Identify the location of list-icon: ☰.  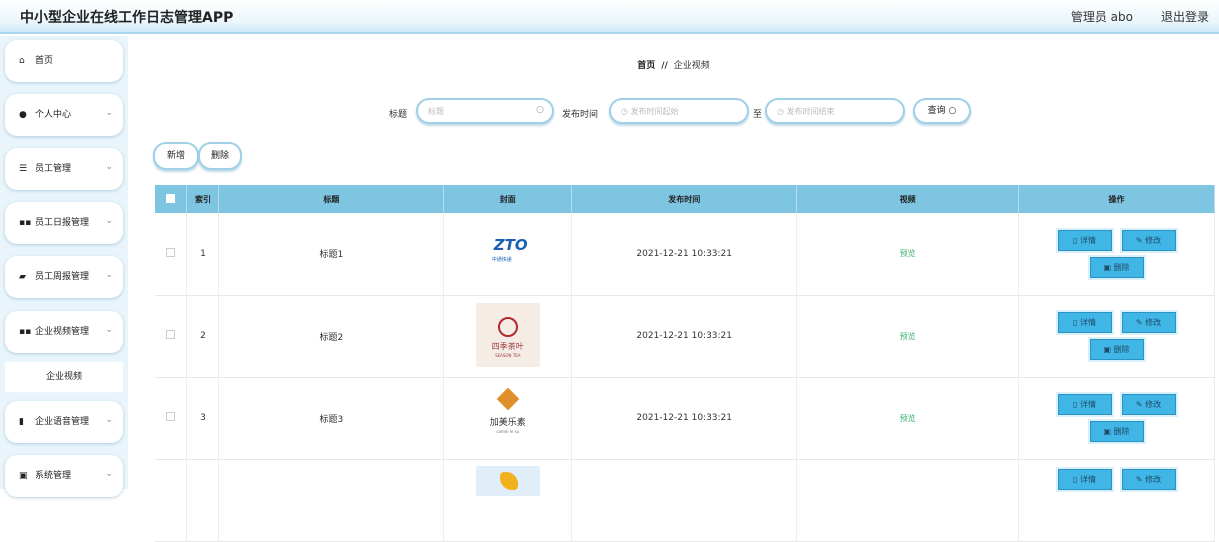
(23, 169).